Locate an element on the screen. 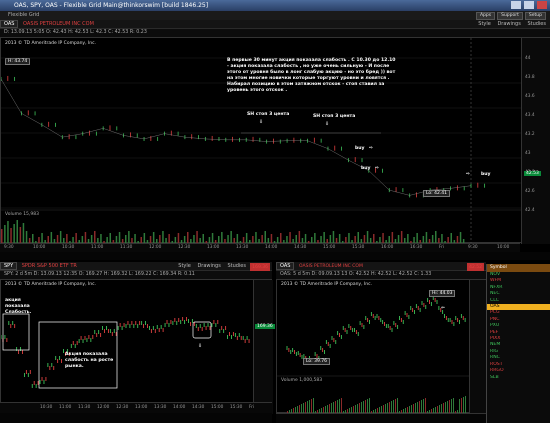 This screenshot has width=550, height=423. top-price-axis: 4443.843.643.443.24342.842.642.4 42.53 is located at coordinates (535, 141).